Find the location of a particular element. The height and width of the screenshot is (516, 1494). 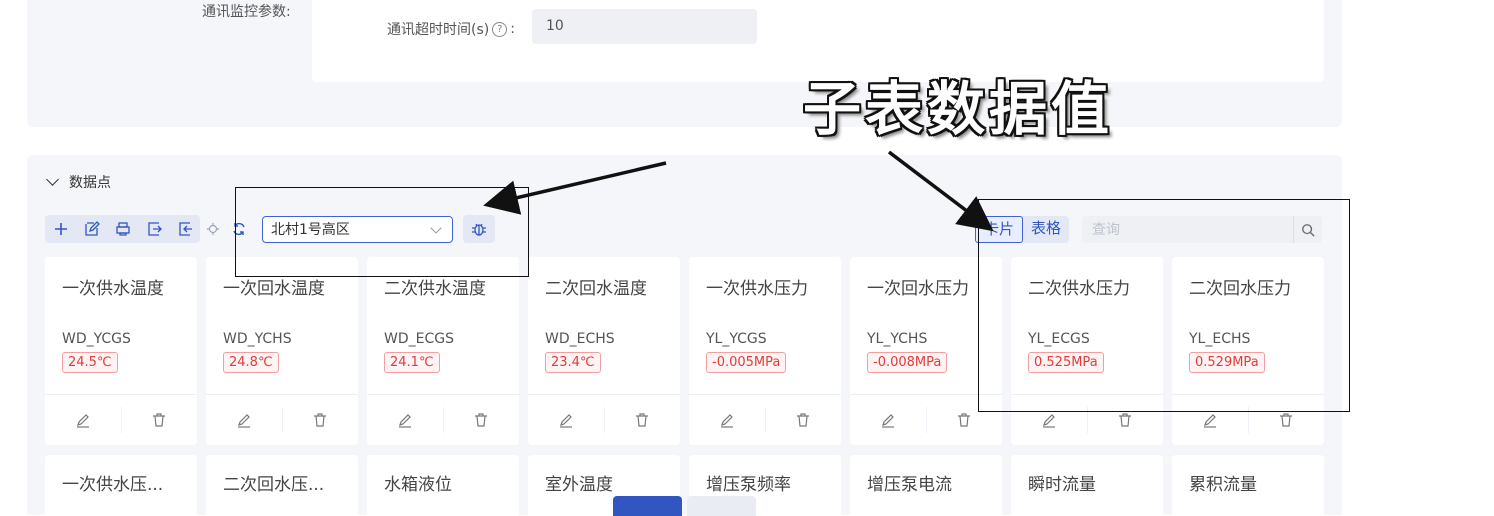

annotation-arrows is located at coordinates (738, 191).